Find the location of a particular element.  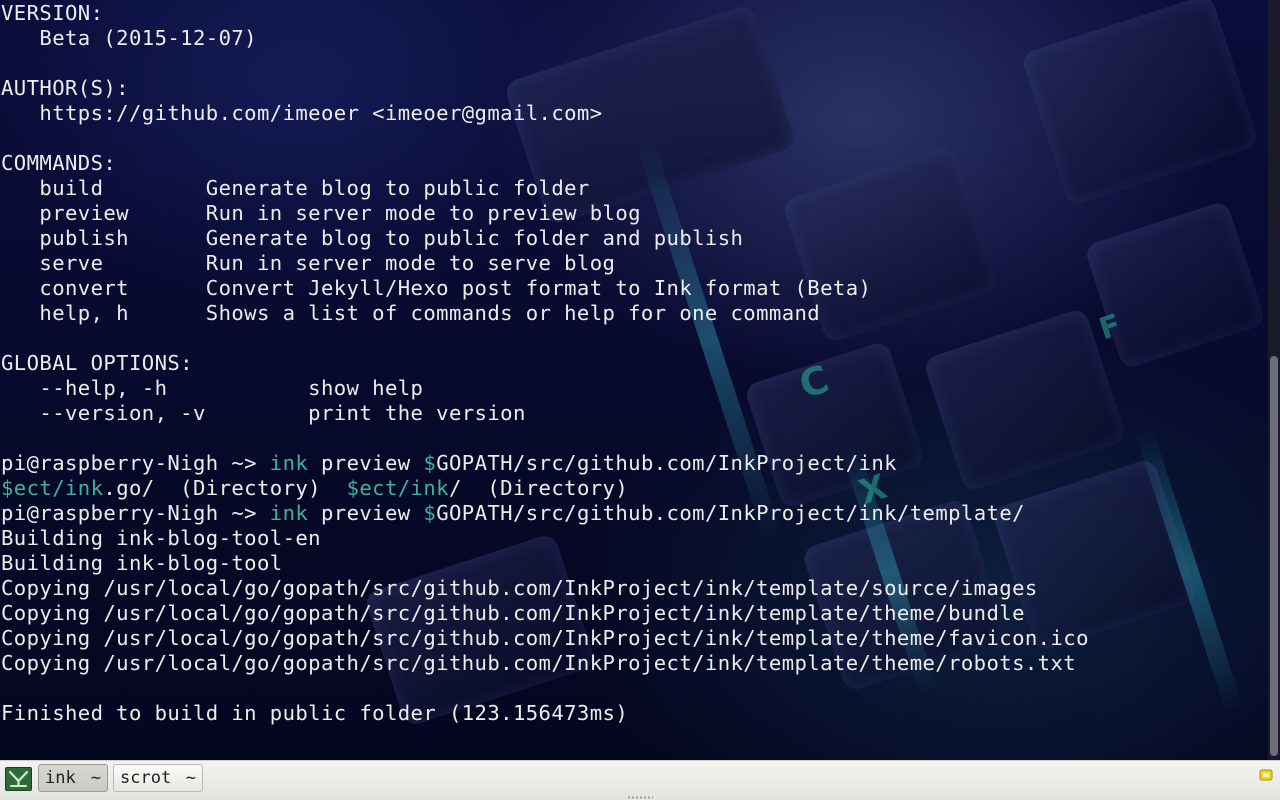

taskbar: ink ~ scrot ~ is located at coordinates (640, 780).